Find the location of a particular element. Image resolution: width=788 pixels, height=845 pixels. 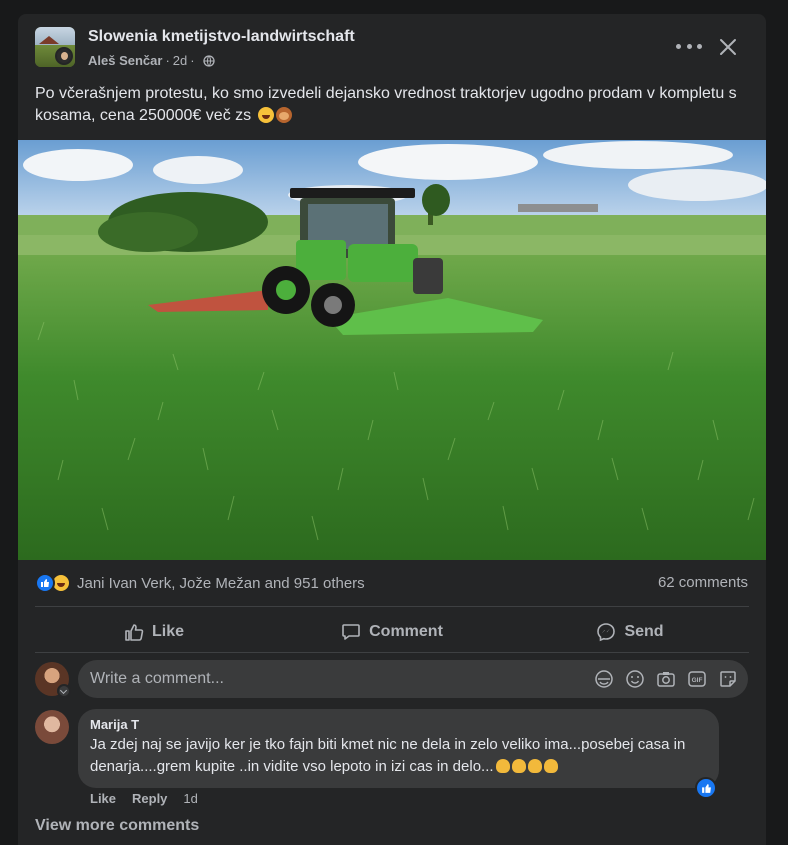

like-button: Like is located at coordinates (154, 632).